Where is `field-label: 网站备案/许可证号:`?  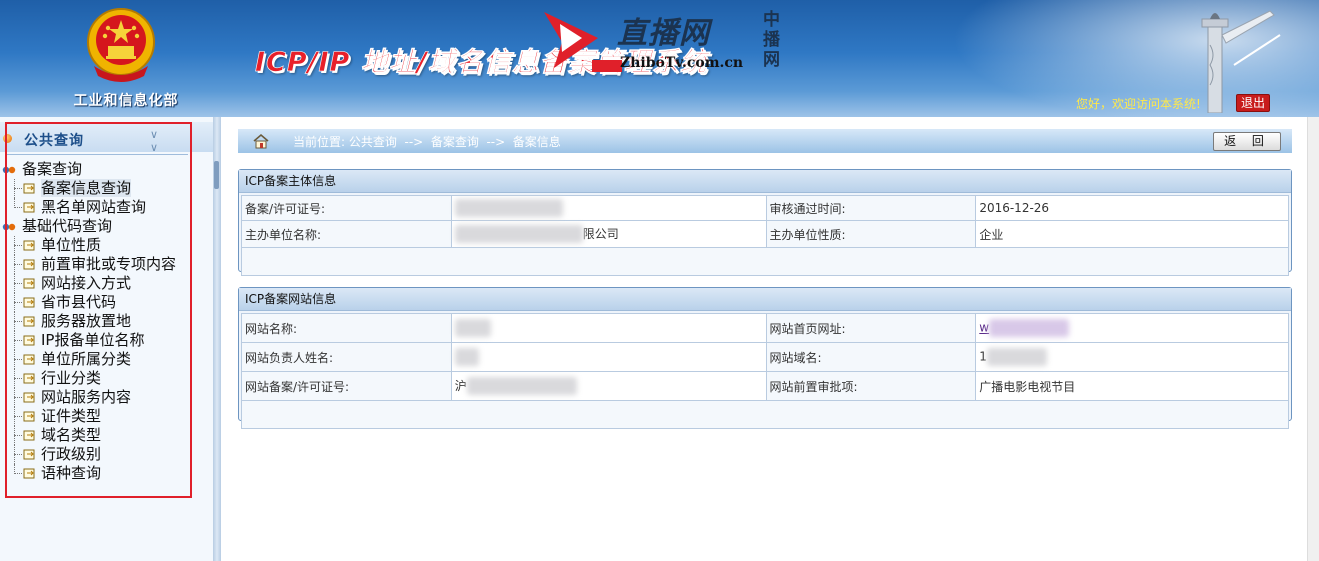 field-label: 网站备案/许可证号: is located at coordinates (346, 386).